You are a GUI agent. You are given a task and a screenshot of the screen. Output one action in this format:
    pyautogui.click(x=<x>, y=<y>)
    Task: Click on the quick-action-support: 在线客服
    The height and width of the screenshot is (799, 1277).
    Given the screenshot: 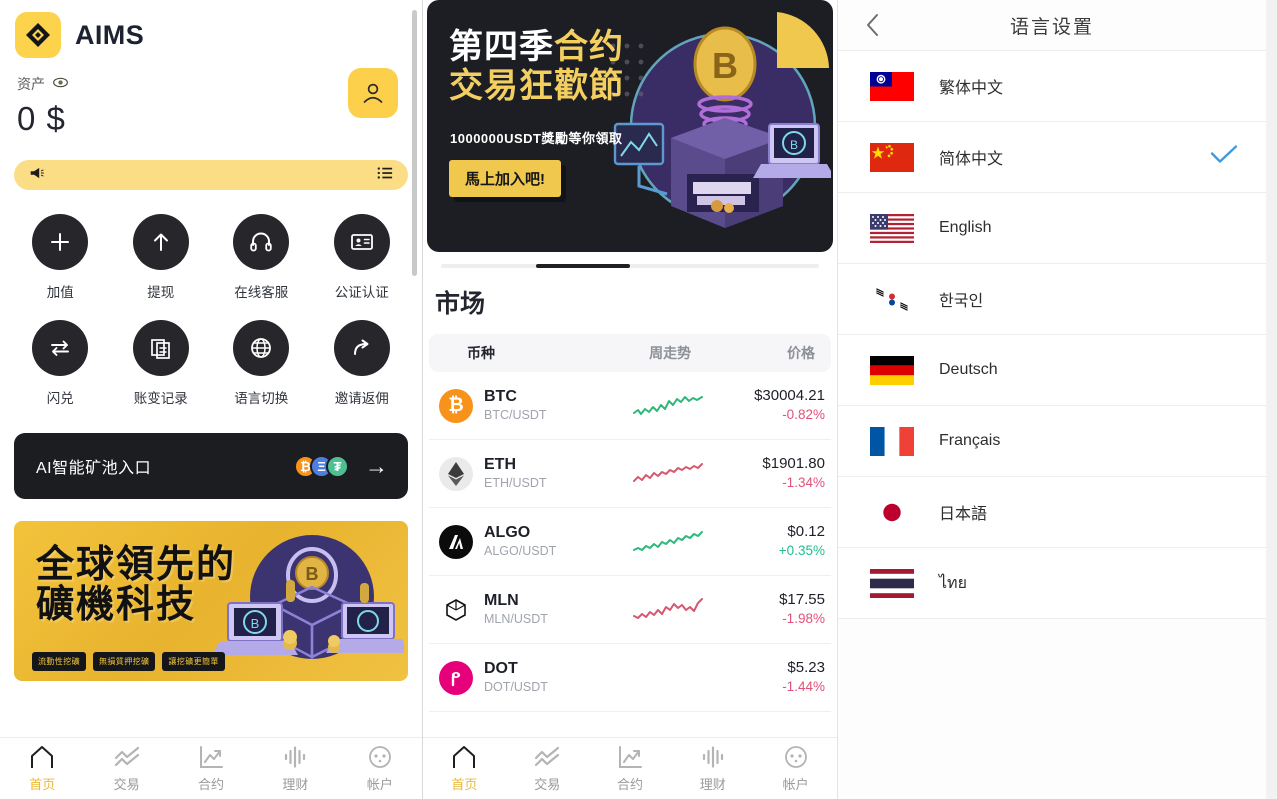 What is the action you would take?
    pyautogui.click(x=261, y=257)
    